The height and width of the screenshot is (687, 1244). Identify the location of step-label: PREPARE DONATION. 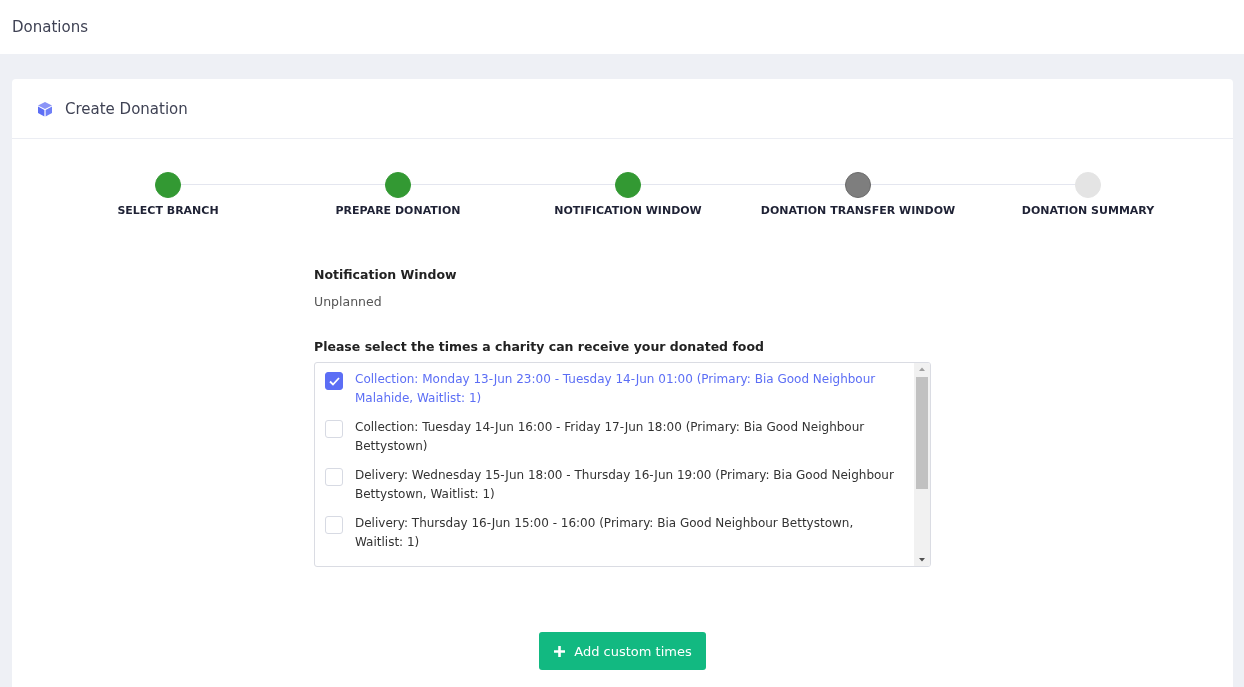
(398, 210).